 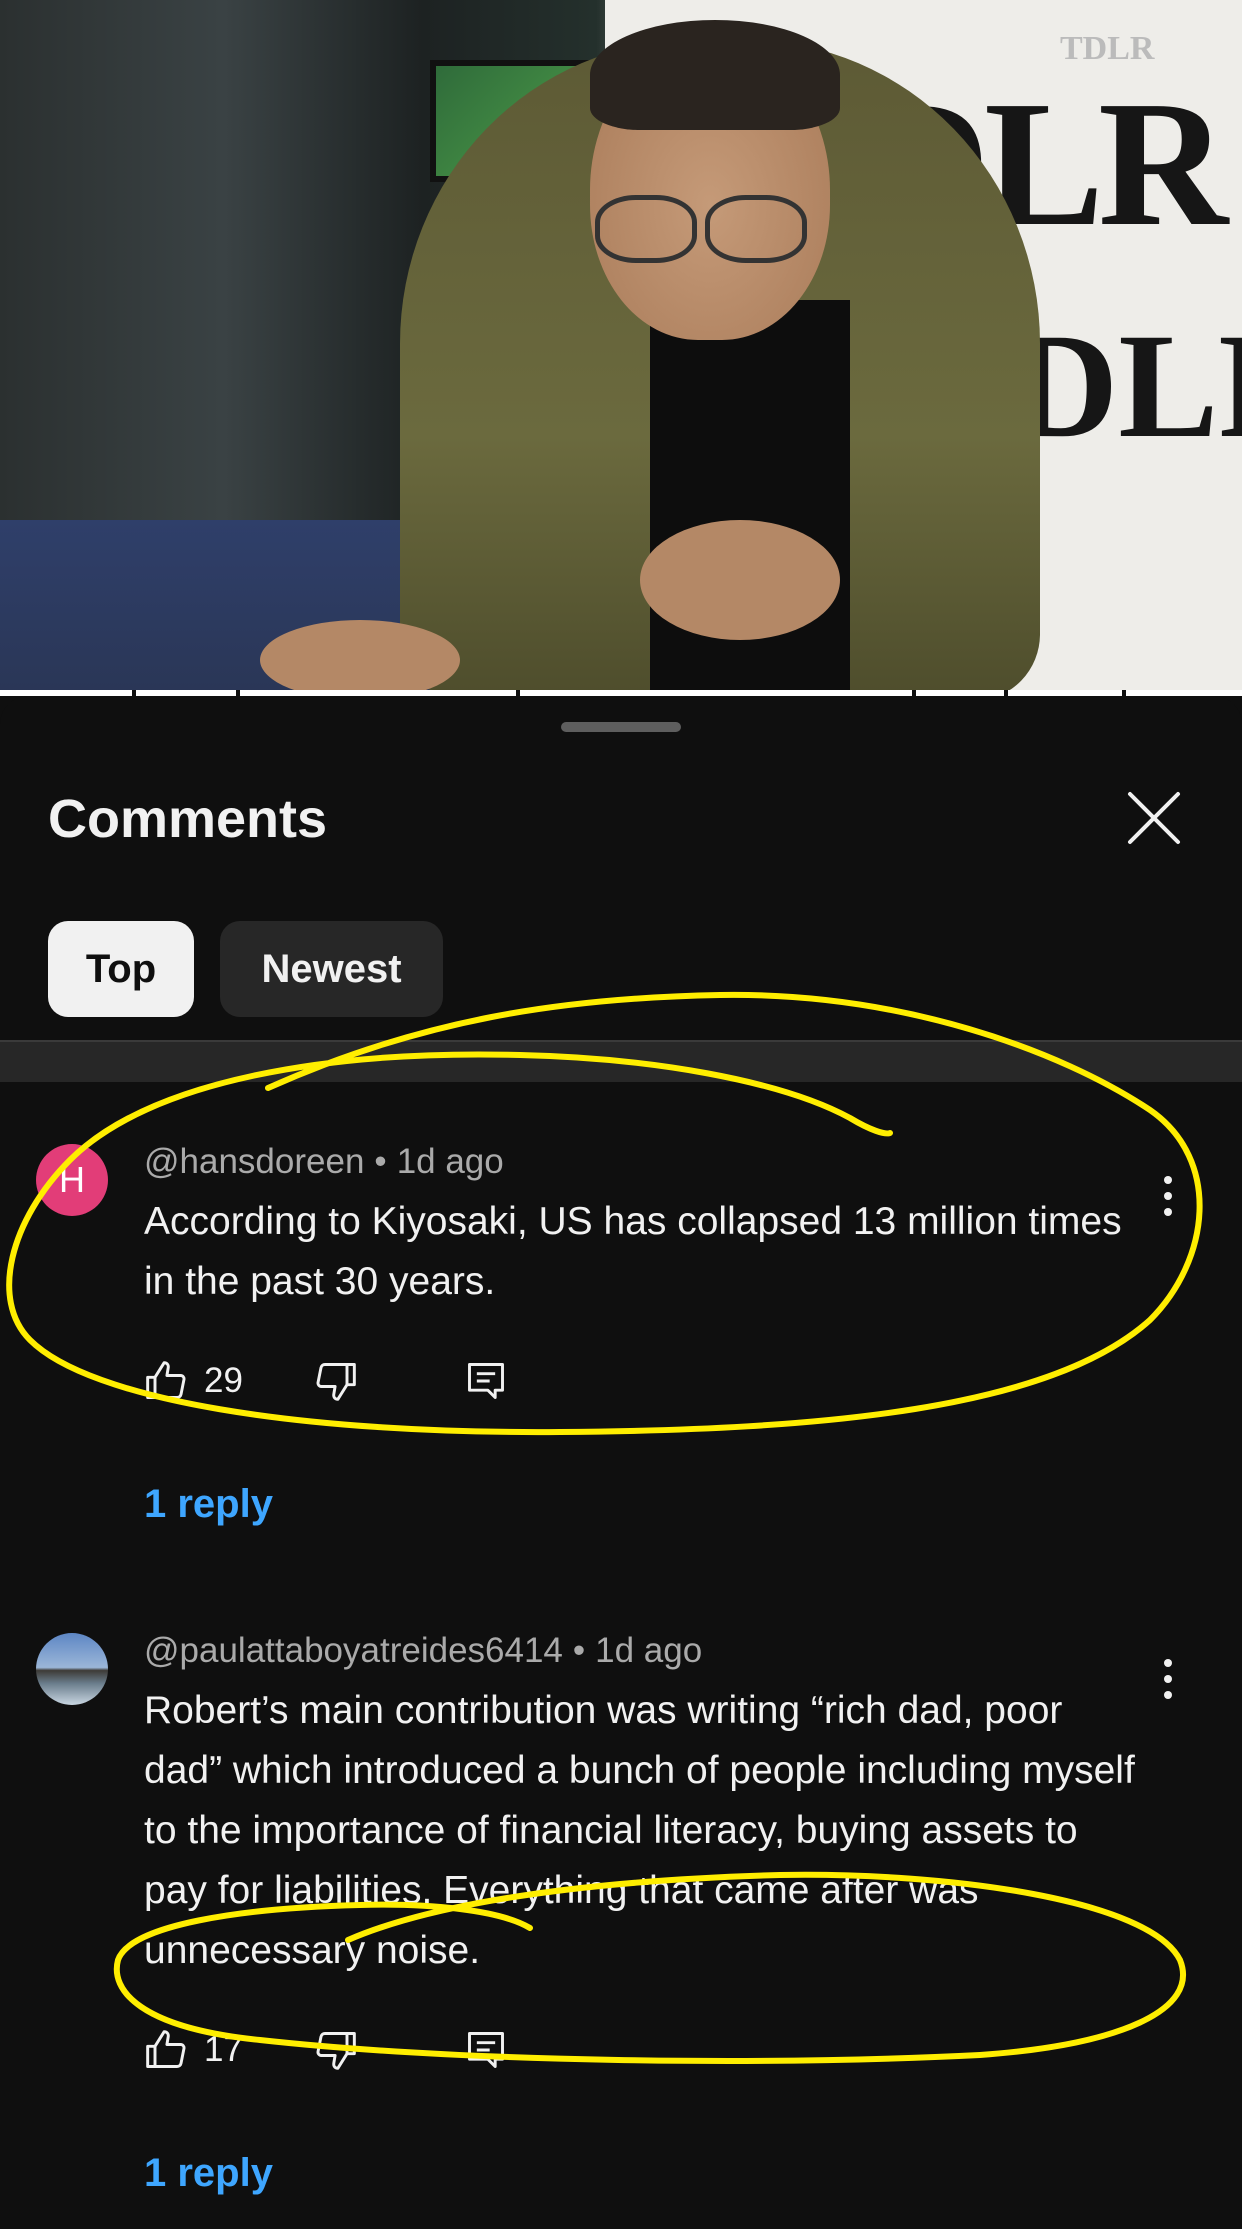 I want to click on comment-meta: @hansdoreen • 1d ago, so click(x=324, y=1162).